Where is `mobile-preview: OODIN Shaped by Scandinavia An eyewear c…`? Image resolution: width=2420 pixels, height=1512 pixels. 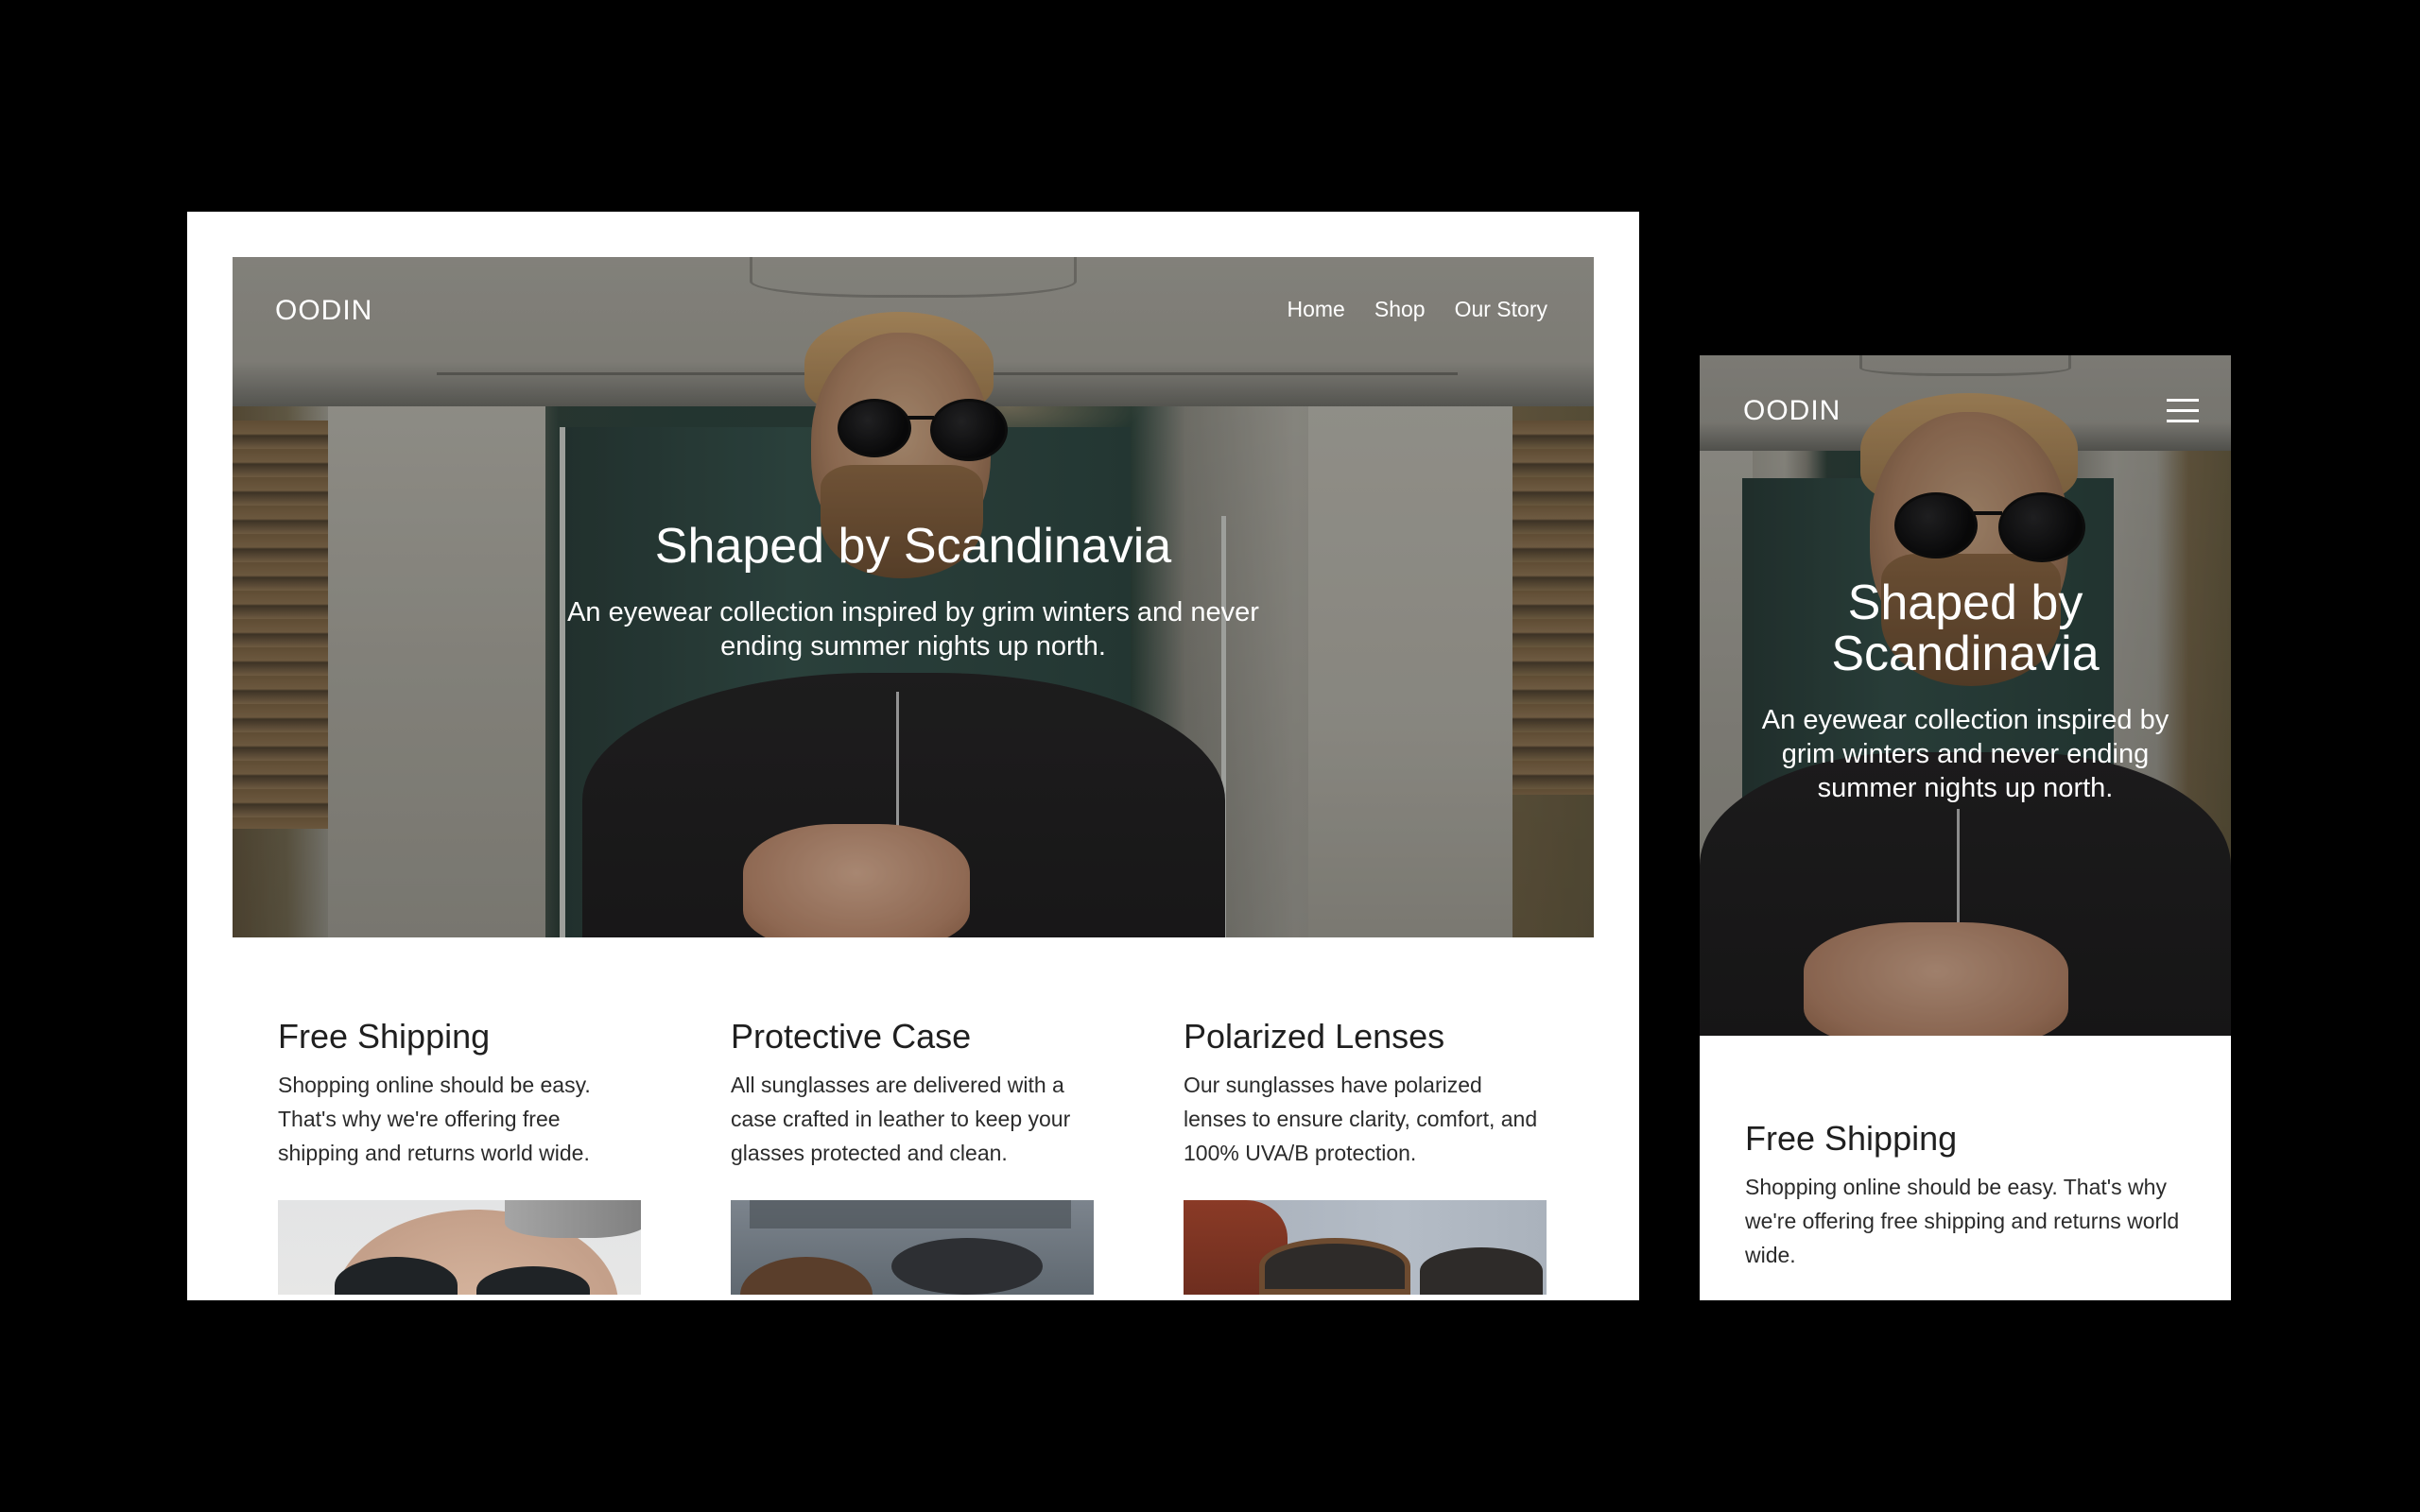 mobile-preview: OODIN Shaped by Scandinavia An eyewear c… is located at coordinates (1965, 827).